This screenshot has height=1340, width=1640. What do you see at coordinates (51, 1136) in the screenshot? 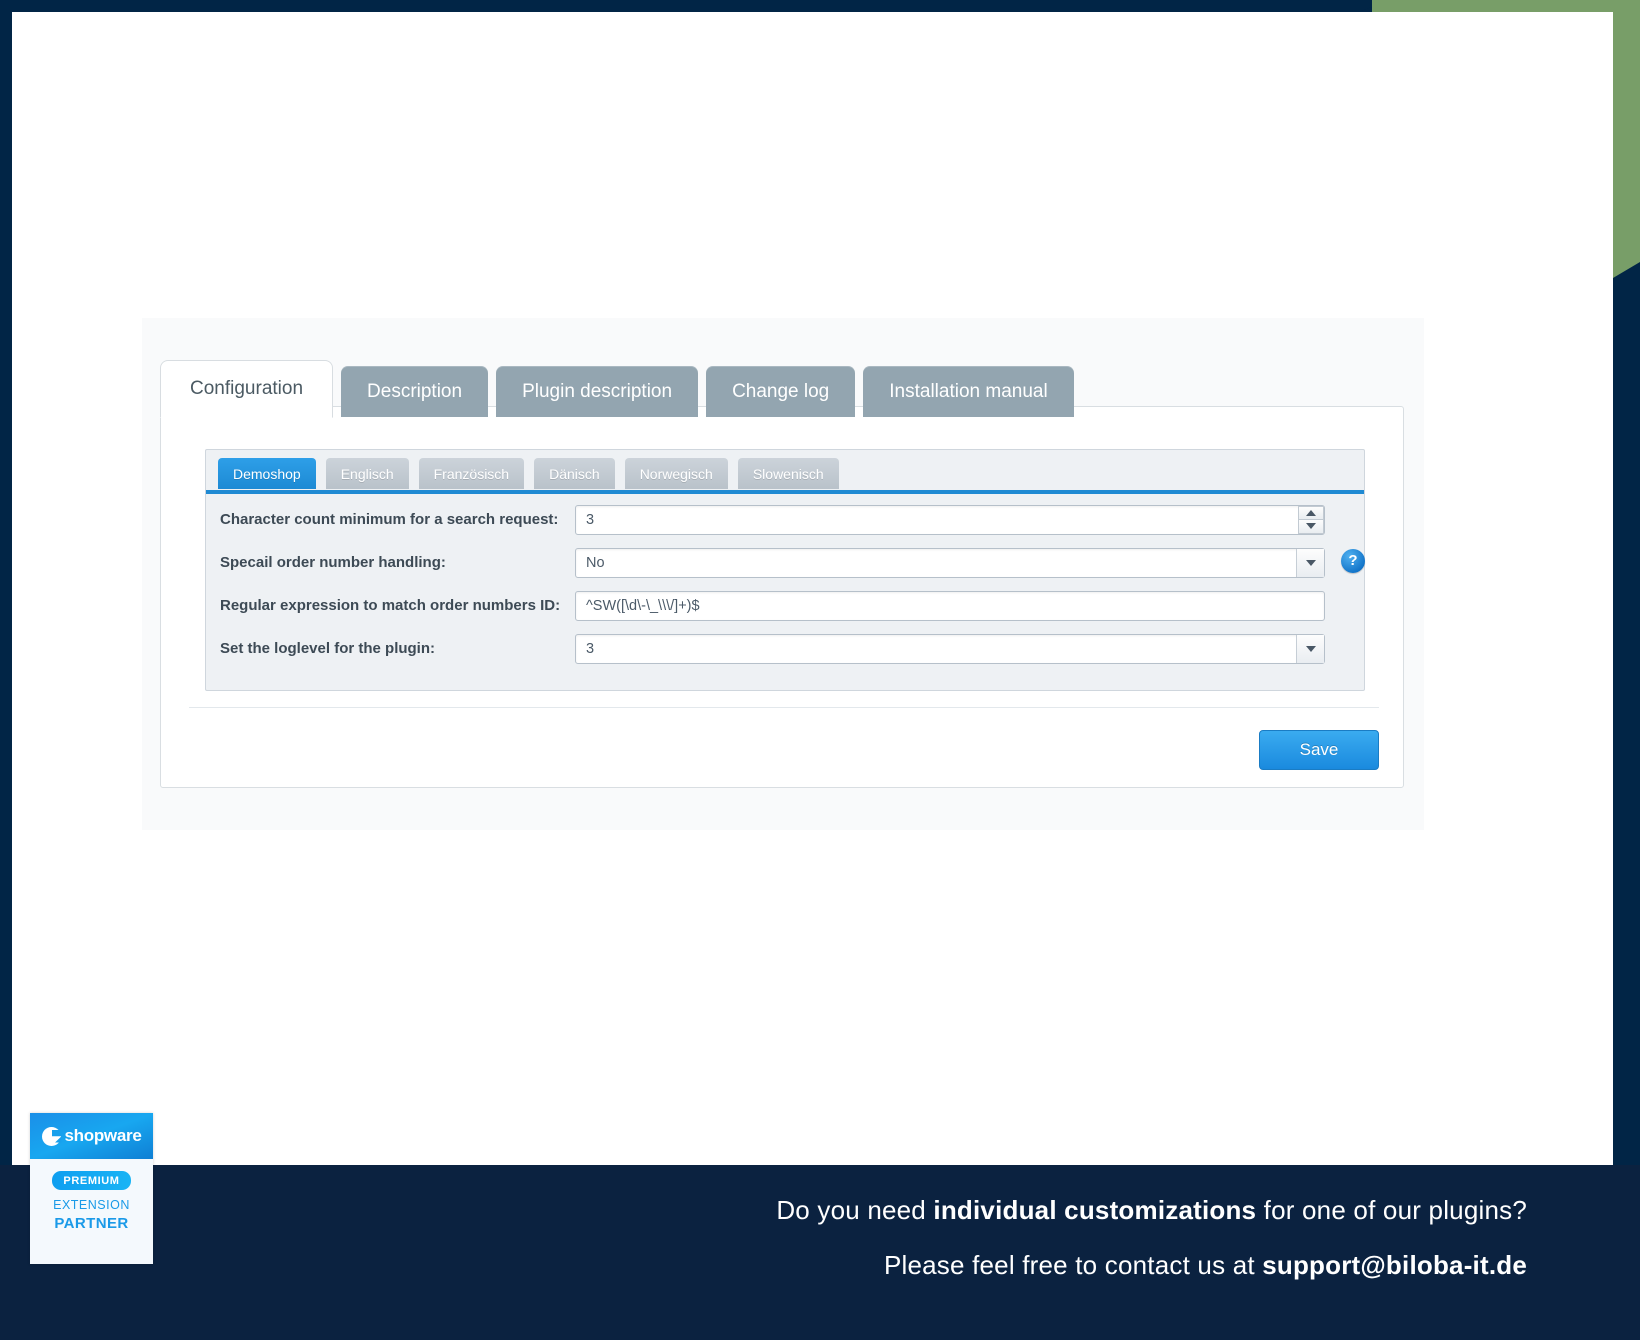
I see `shopware-logo-icon` at bounding box center [51, 1136].